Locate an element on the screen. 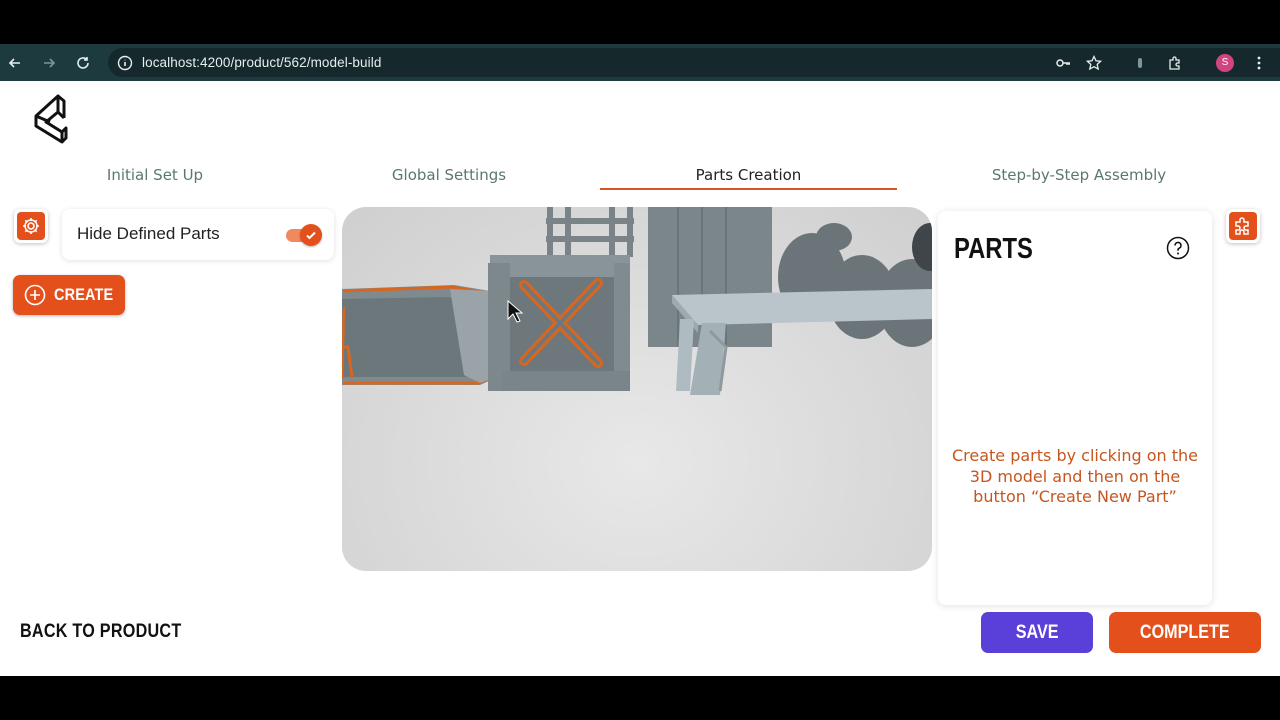 This screenshot has width=1280, height=720. complete-label: COMPLETE is located at coordinates (1185, 632).